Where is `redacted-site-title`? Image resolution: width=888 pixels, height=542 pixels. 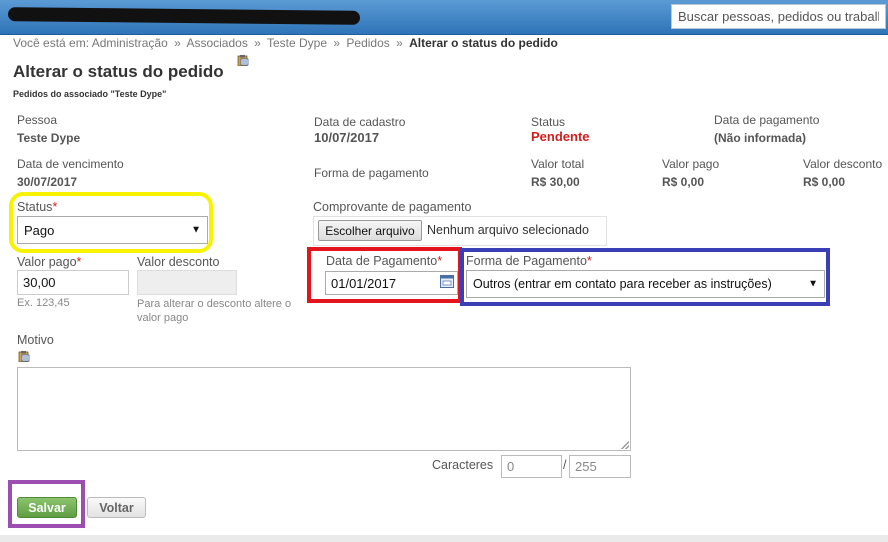
redacted-site-title is located at coordinates (184, 16).